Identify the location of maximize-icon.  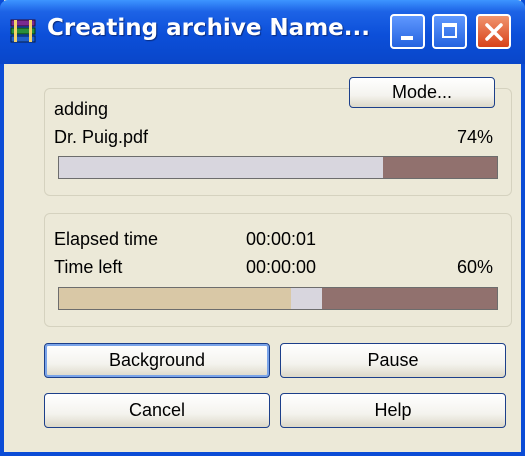
(449, 30).